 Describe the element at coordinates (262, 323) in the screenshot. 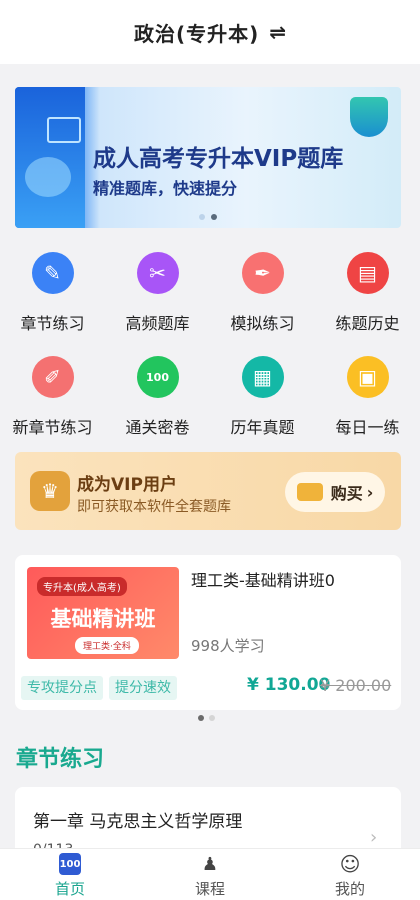

I see `menu-label: 模拟练习` at that location.